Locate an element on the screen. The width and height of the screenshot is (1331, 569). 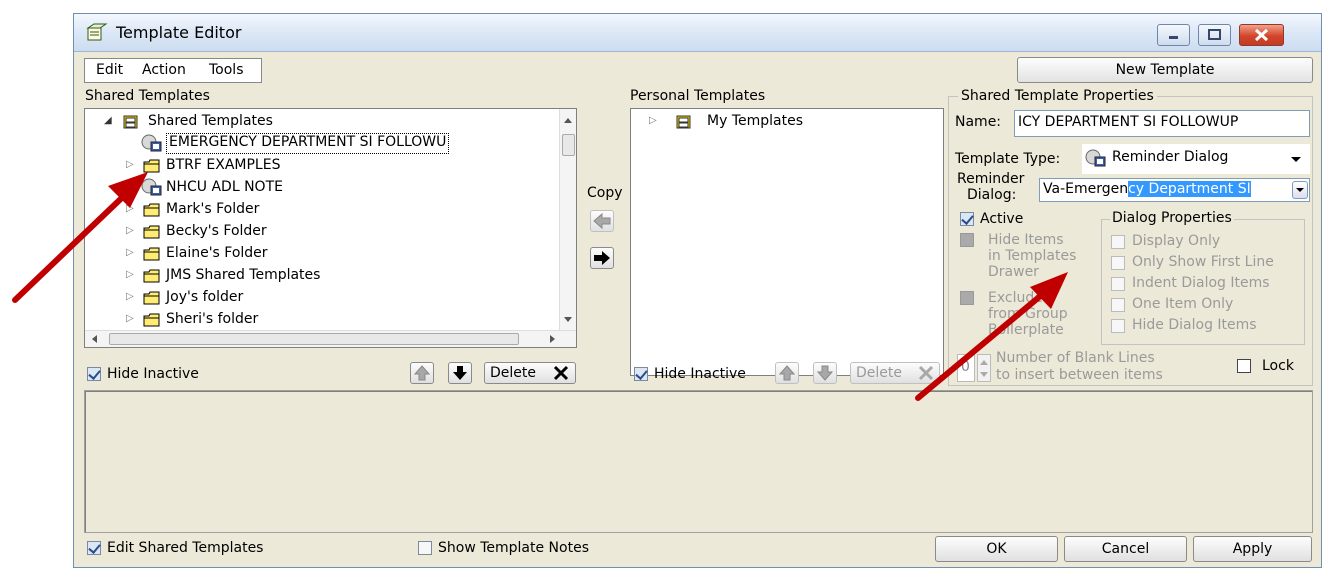
shared-delete-label: Delete is located at coordinates (513, 373).